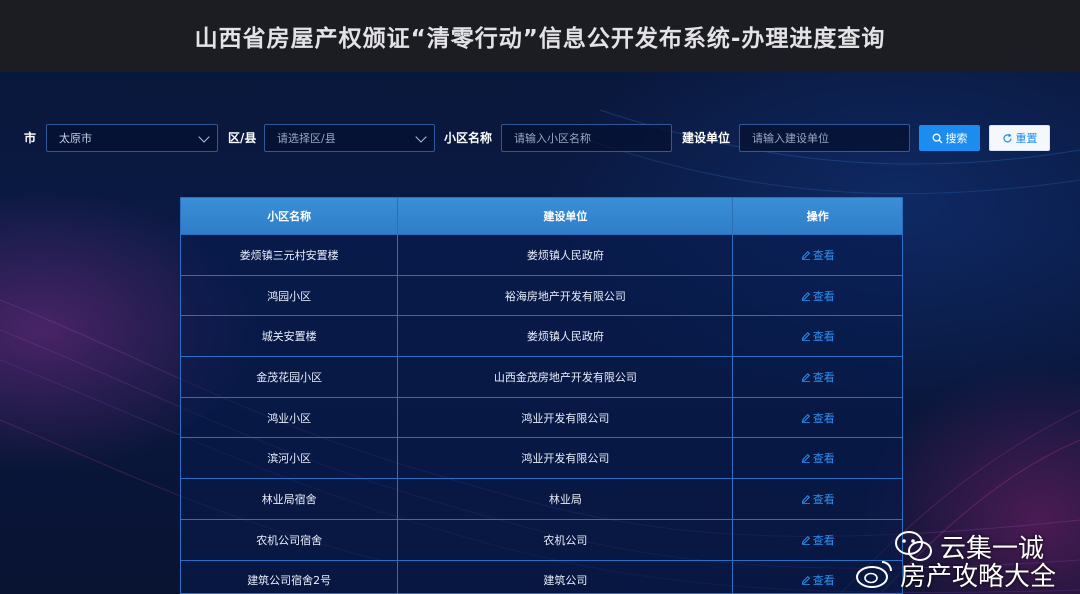 Image resolution: width=1080 pixels, height=594 pixels. Describe the element at coordinates (540, 39) in the screenshot. I see `page-title: 山西省房屋产权颁证“清零行动”信息公开发布系统-办理进度查询` at that location.